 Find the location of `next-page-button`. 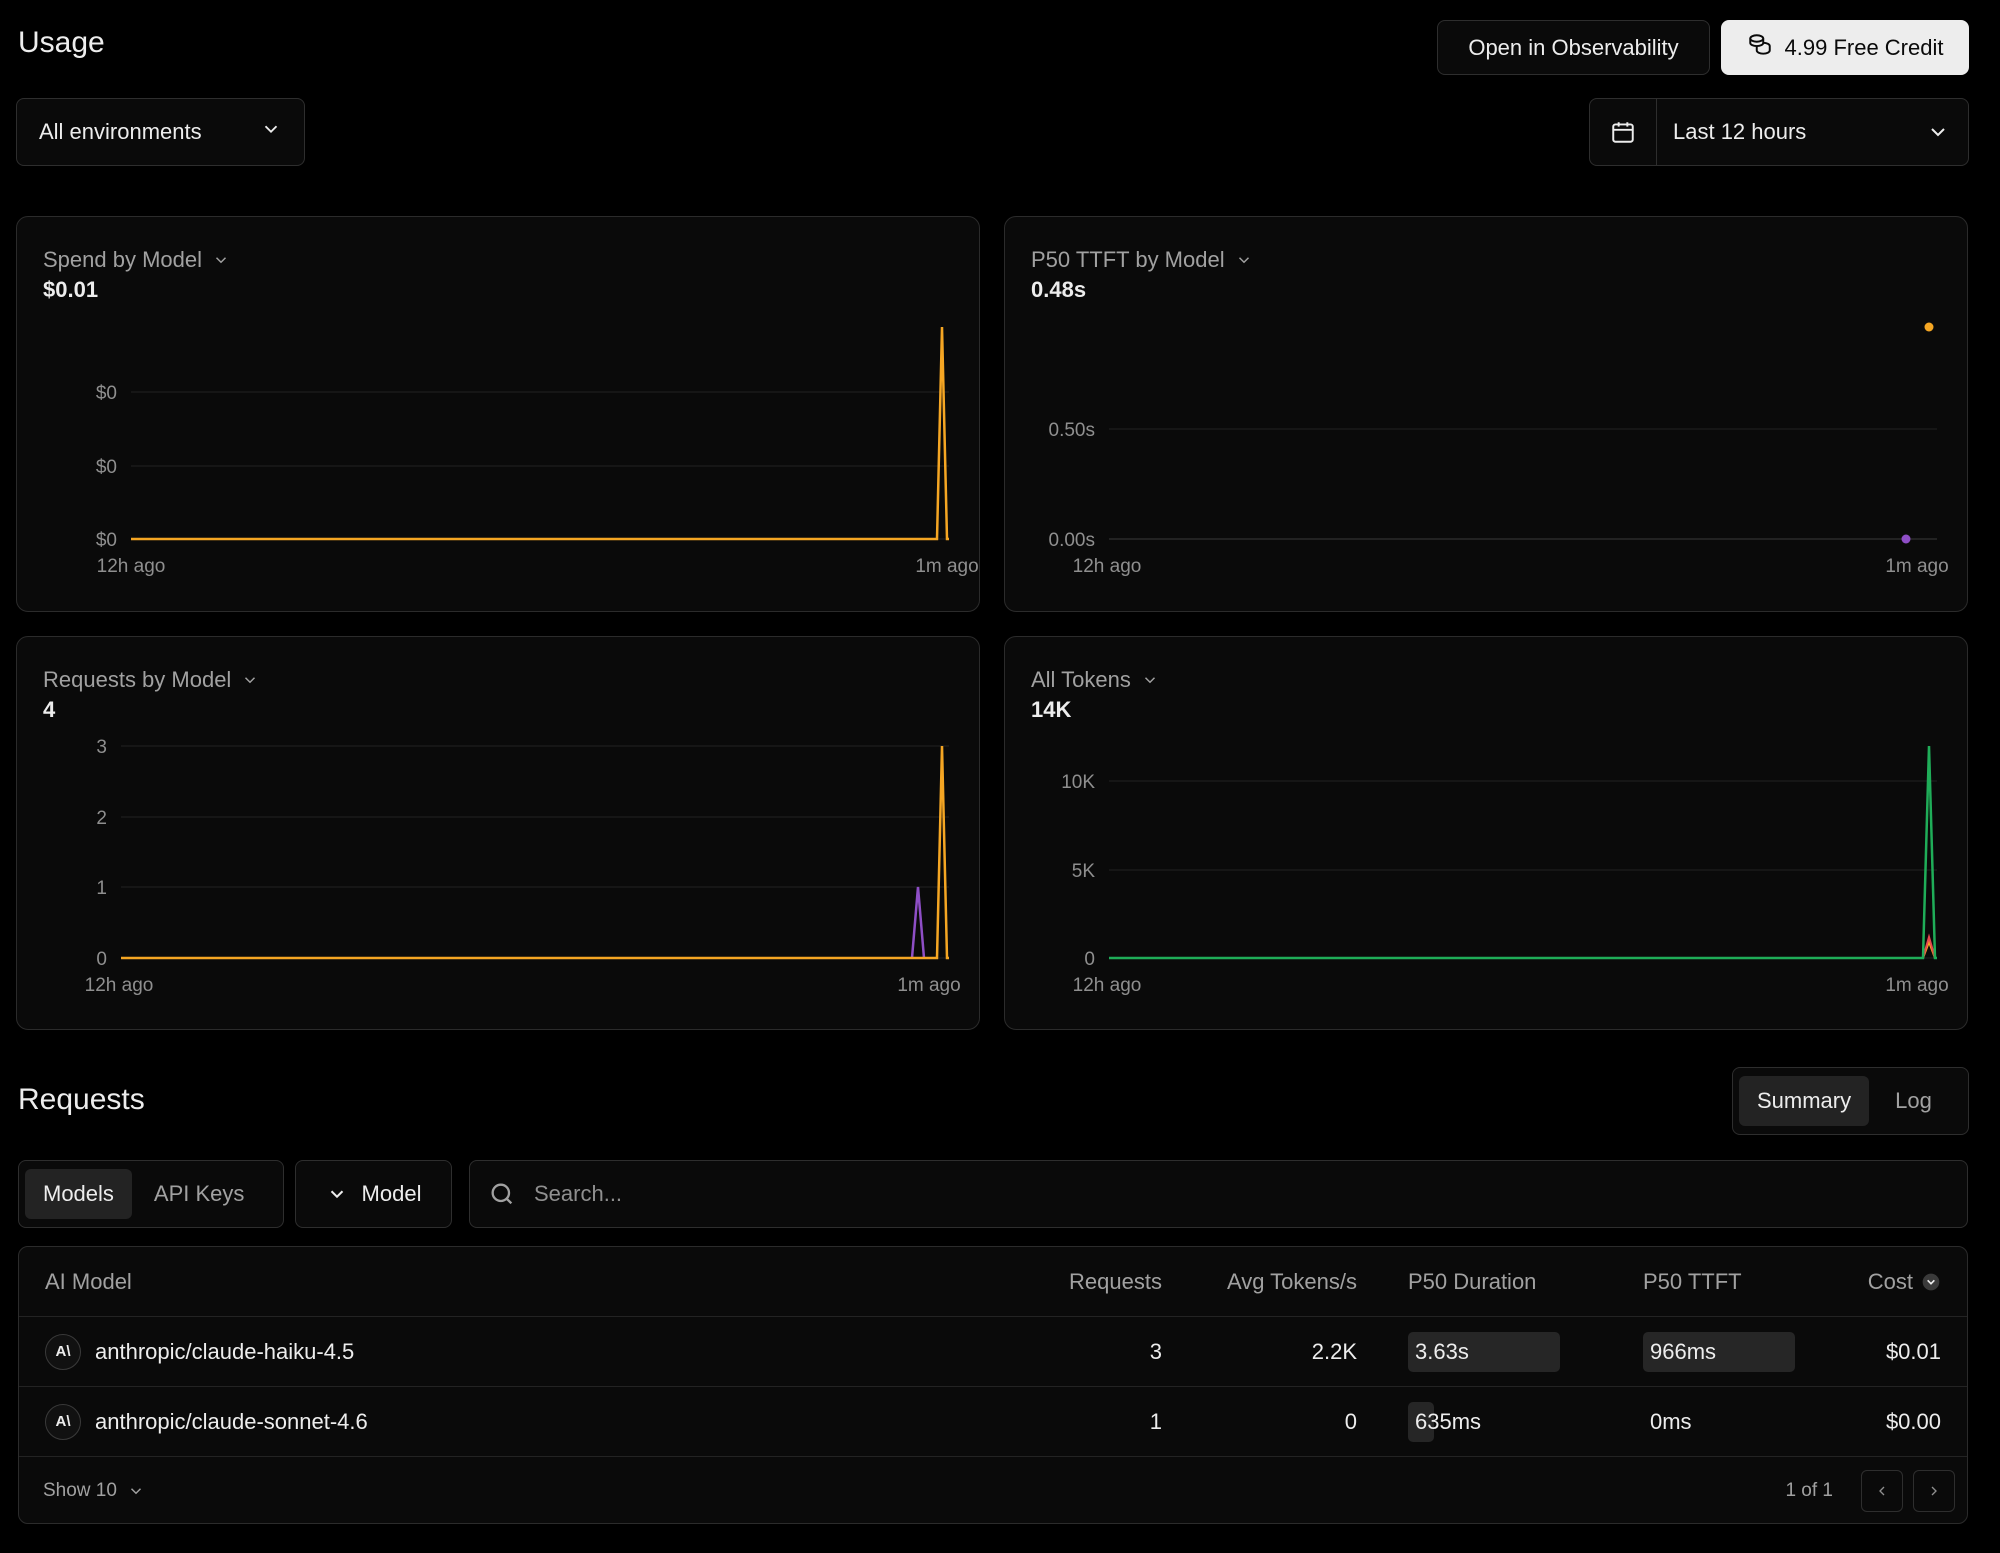

next-page-button is located at coordinates (1934, 1491).